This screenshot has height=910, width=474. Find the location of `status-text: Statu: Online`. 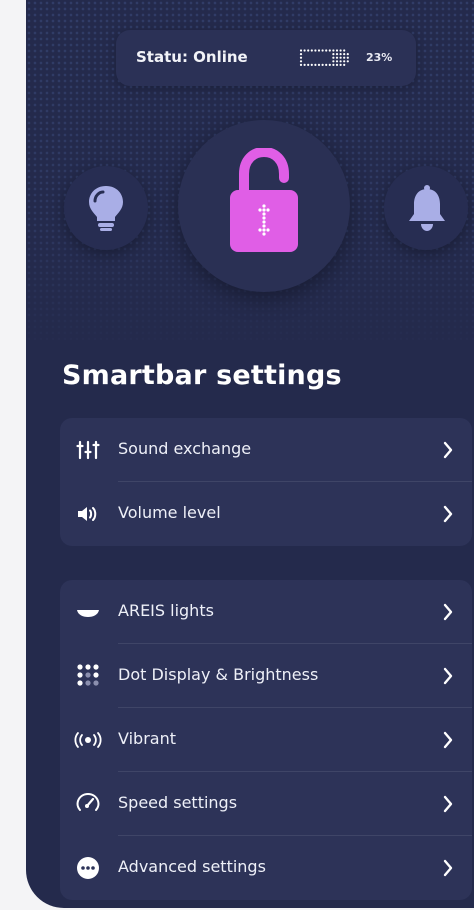

status-text: Statu: Online is located at coordinates (192, 57).